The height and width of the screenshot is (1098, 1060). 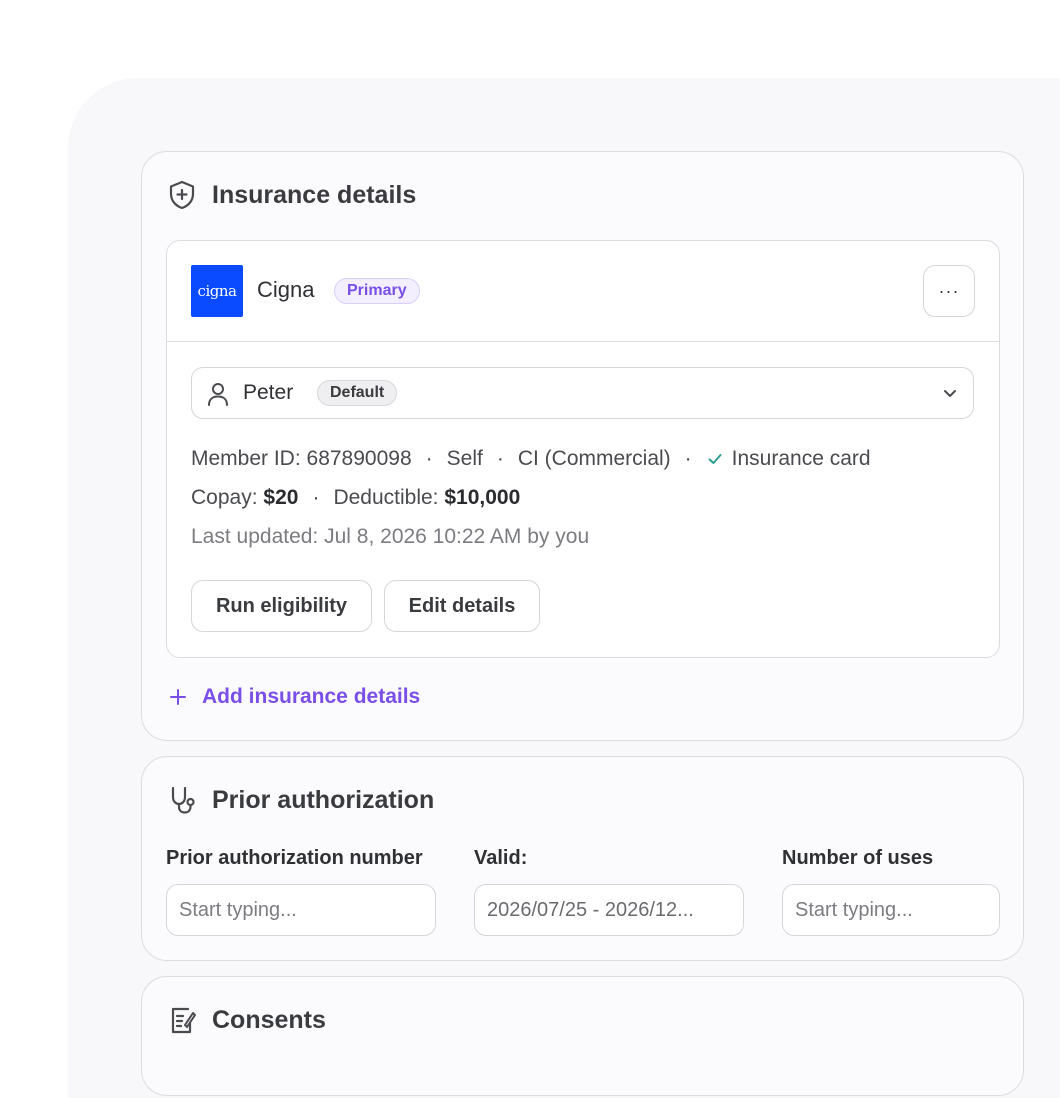 I want to click on primary-badge: Primary, so click(x=377, y=291).